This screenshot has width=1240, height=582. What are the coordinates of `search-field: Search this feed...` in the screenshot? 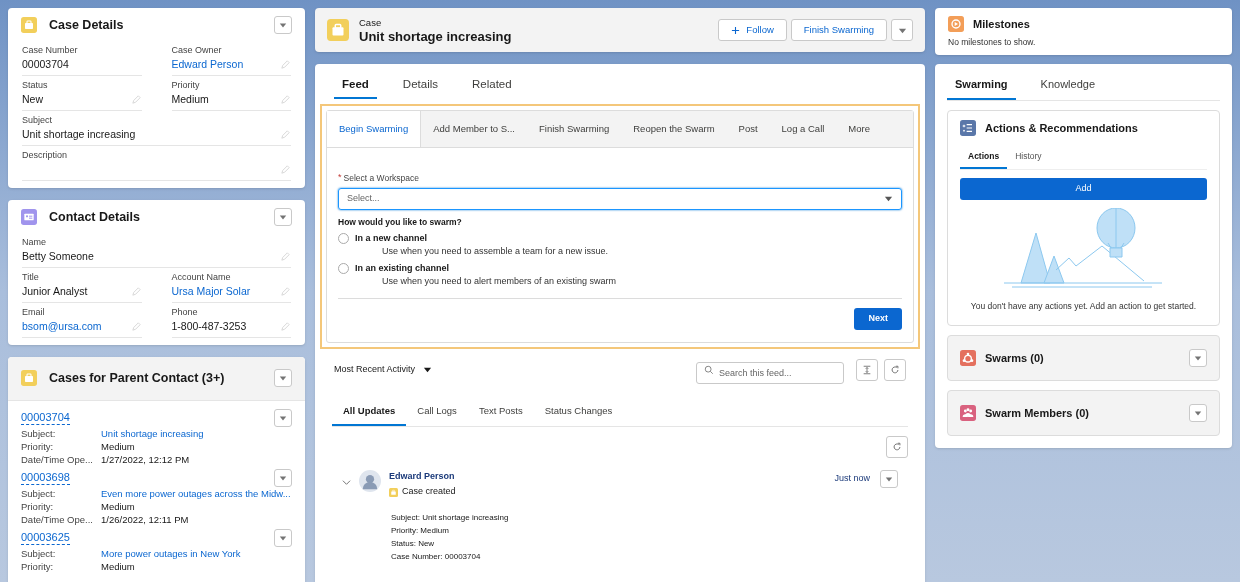 It's located at (770, 372).